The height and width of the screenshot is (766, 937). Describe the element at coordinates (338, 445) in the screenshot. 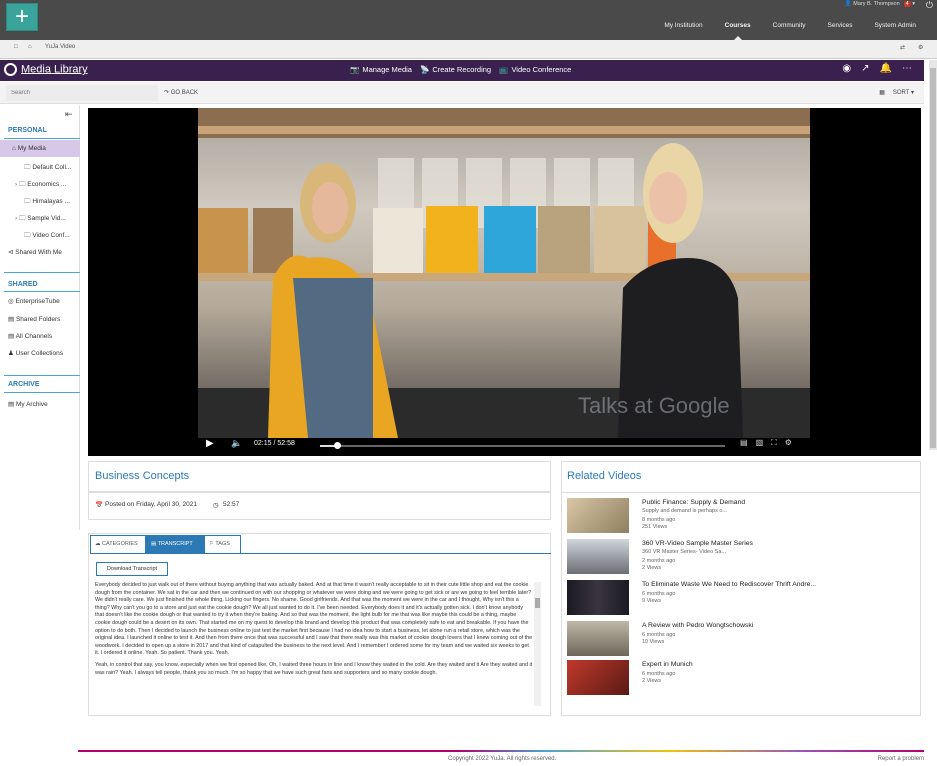

I see `seek-handle` at that location.